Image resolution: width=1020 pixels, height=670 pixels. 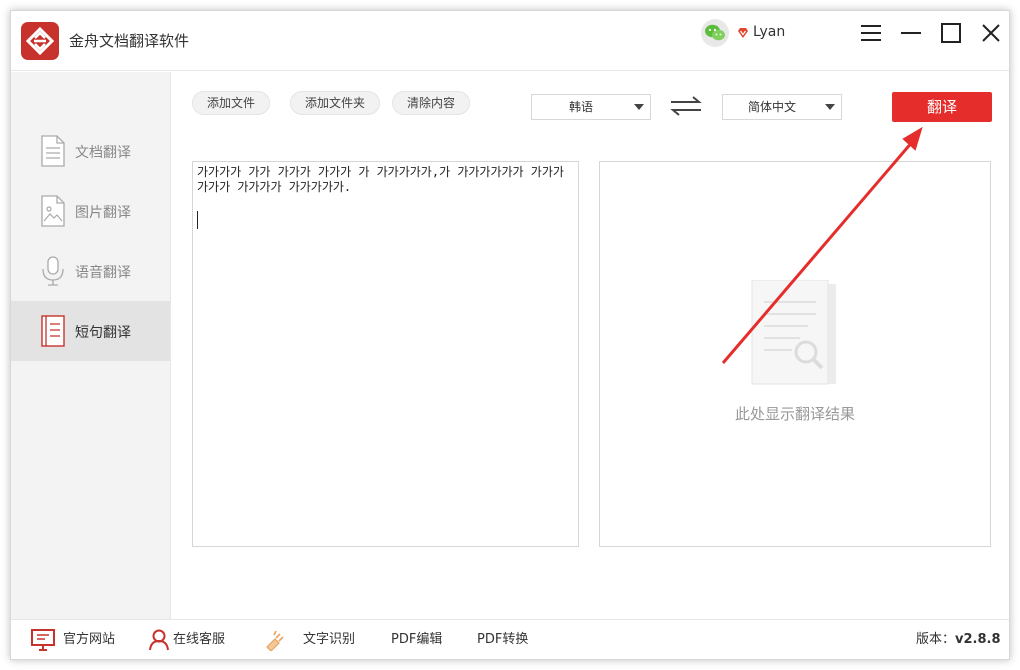 I want to click on version-number: v2.8.8, so click(x=978, y=639).